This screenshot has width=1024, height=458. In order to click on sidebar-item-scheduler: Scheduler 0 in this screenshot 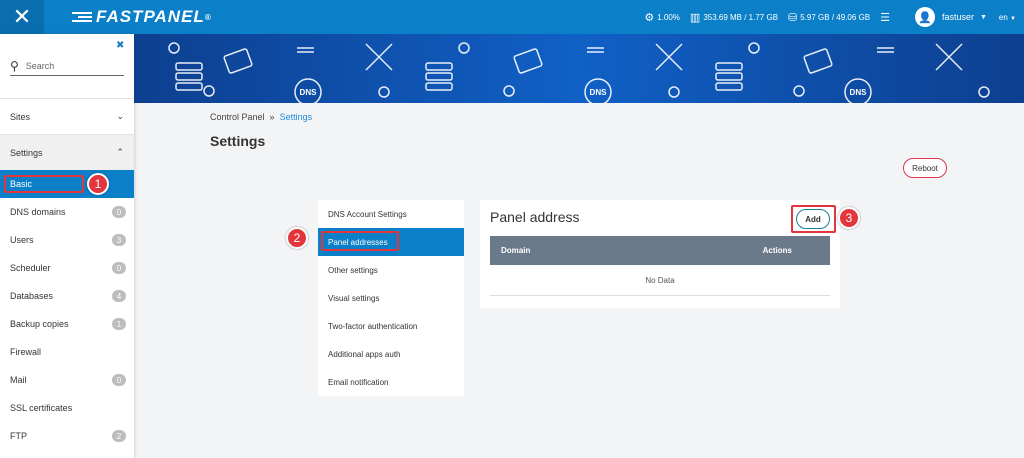, I will do `click(67, 268)`.